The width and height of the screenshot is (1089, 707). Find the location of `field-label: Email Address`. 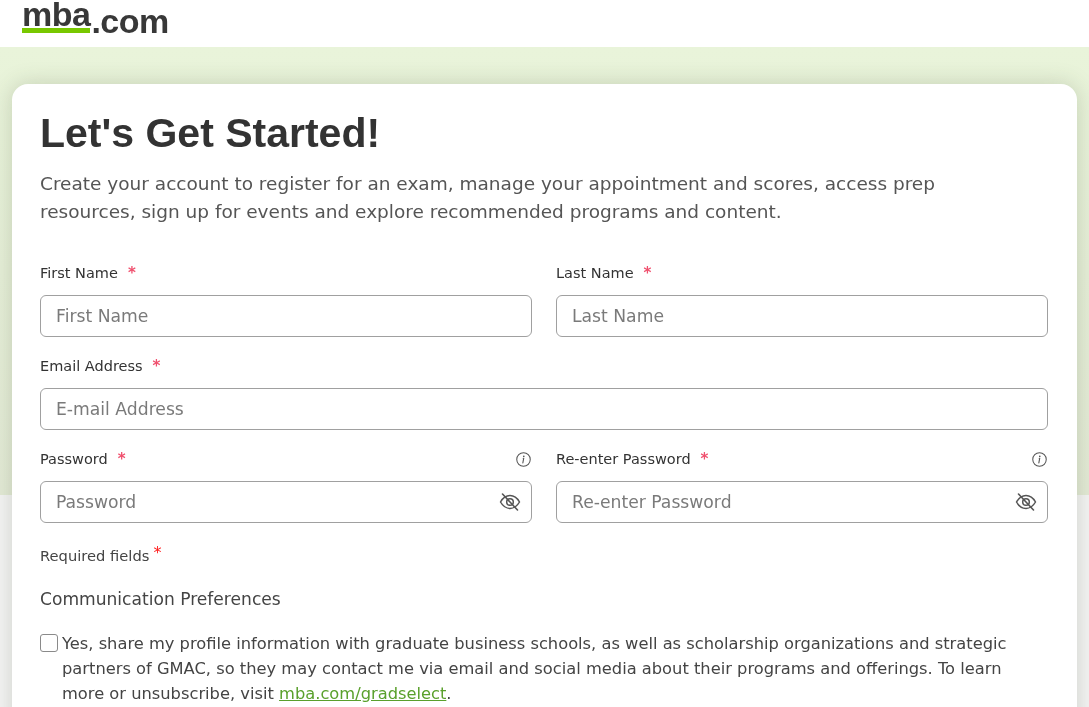

field-label: Email Address is located at coordinates (91, 366).